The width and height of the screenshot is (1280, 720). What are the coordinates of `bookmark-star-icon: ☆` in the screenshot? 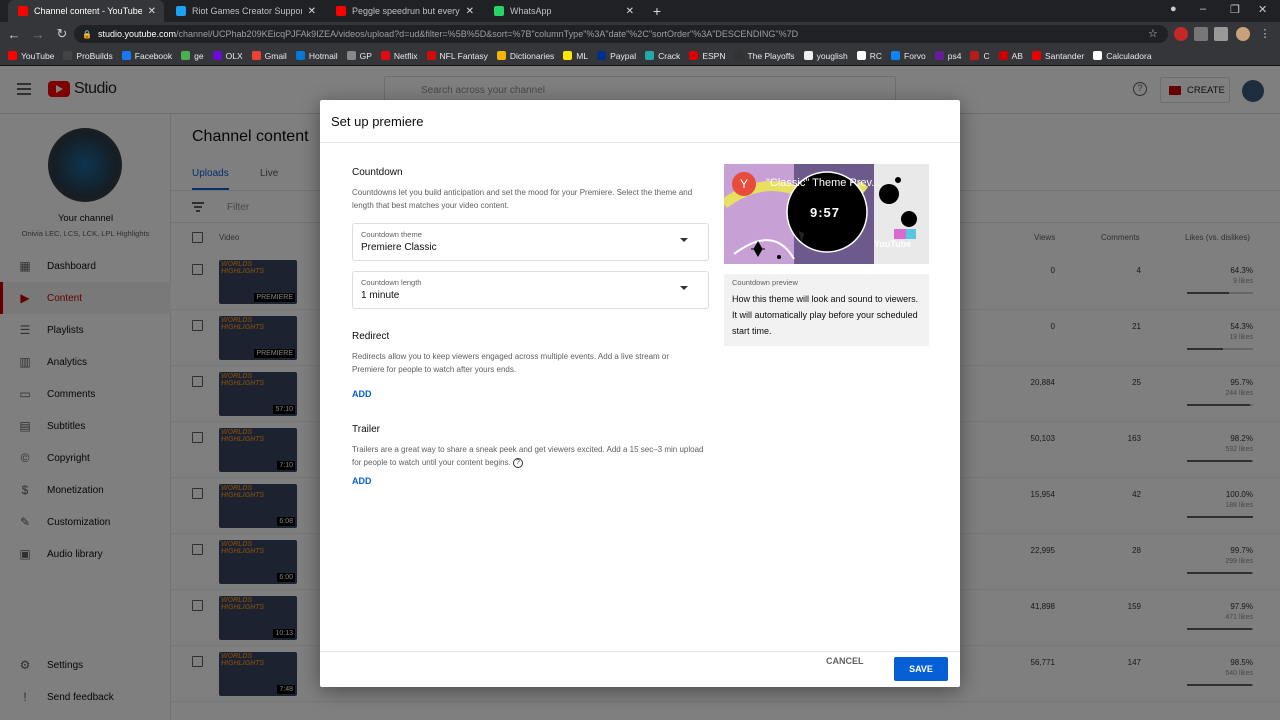 It's located at (1155, 34).